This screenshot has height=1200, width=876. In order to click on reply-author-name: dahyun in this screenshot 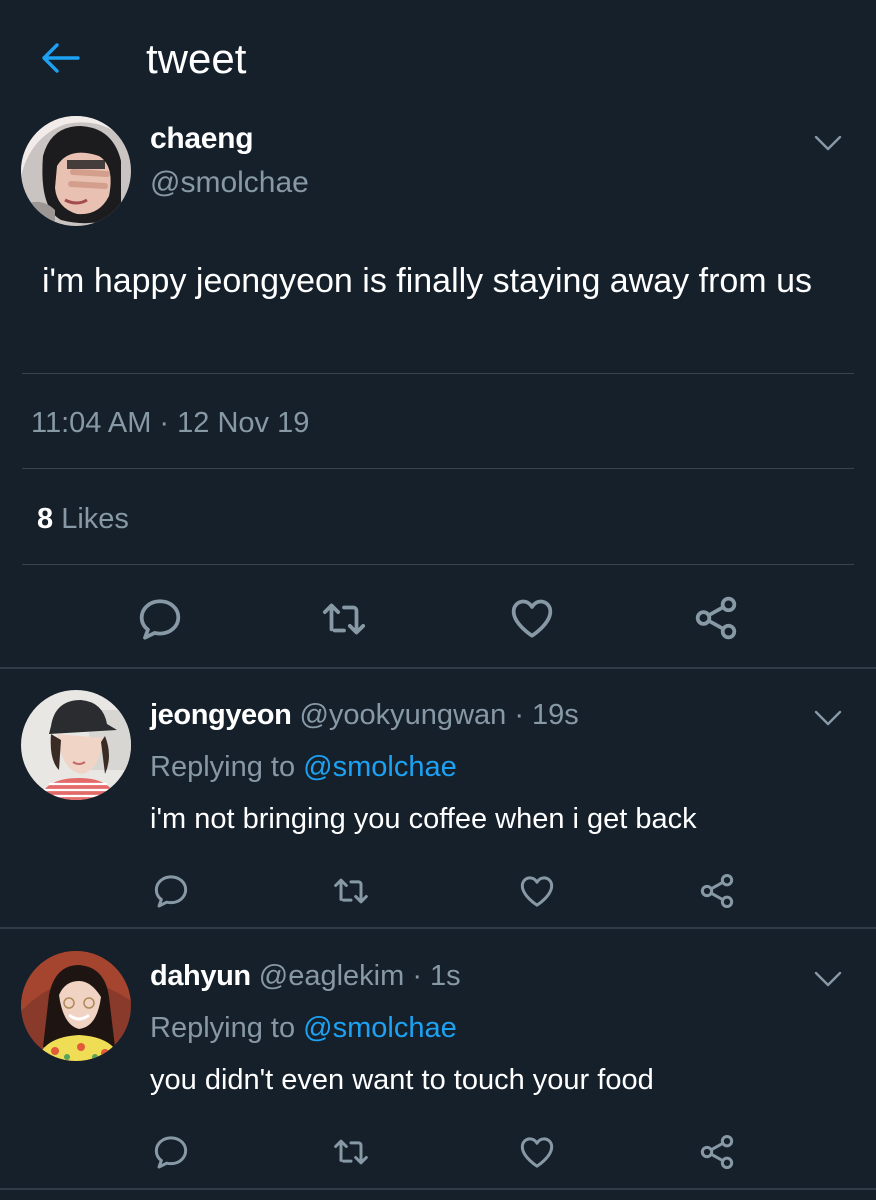, I will do `click(200, 976)`.